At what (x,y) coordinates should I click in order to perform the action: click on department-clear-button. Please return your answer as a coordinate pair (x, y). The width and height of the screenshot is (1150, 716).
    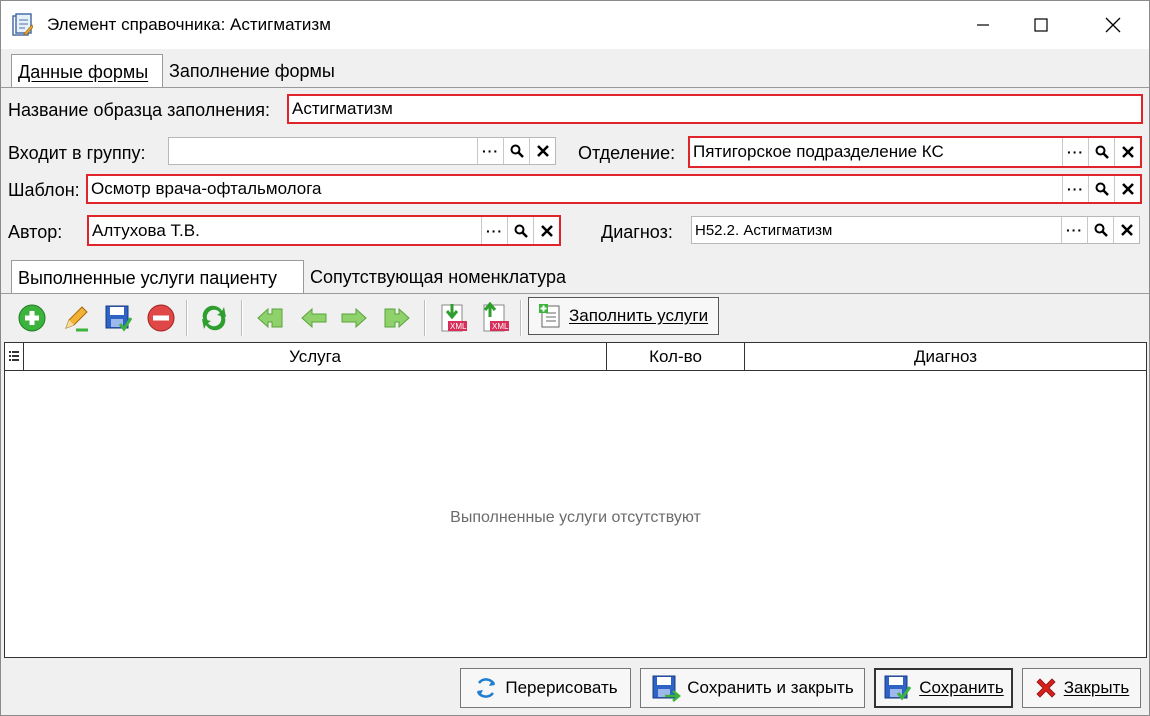
    Looking at the image, I should click on (1127, 152).